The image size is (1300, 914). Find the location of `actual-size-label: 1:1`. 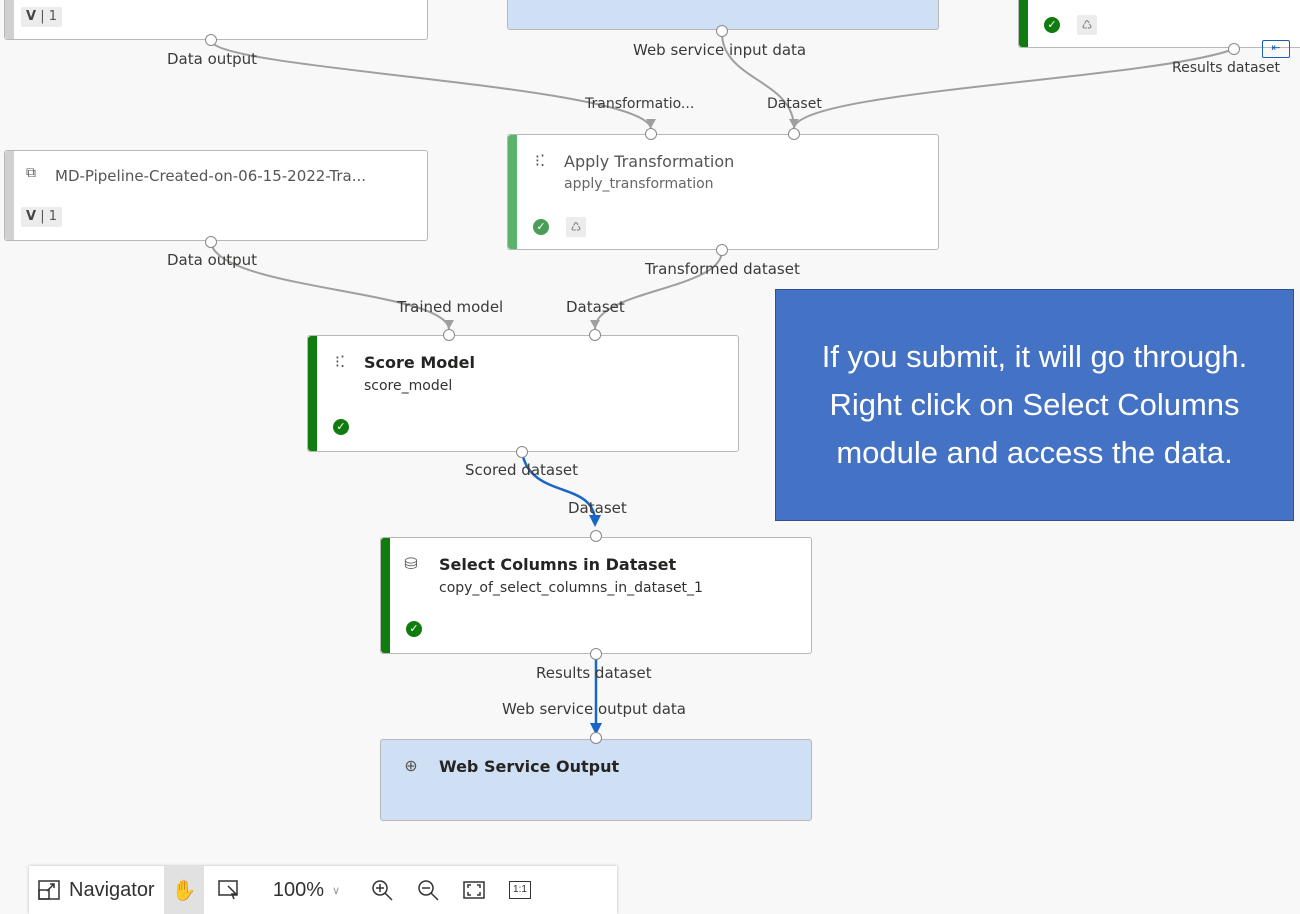

actual-size-label: 1:1 is located at coordinates (520, 889).